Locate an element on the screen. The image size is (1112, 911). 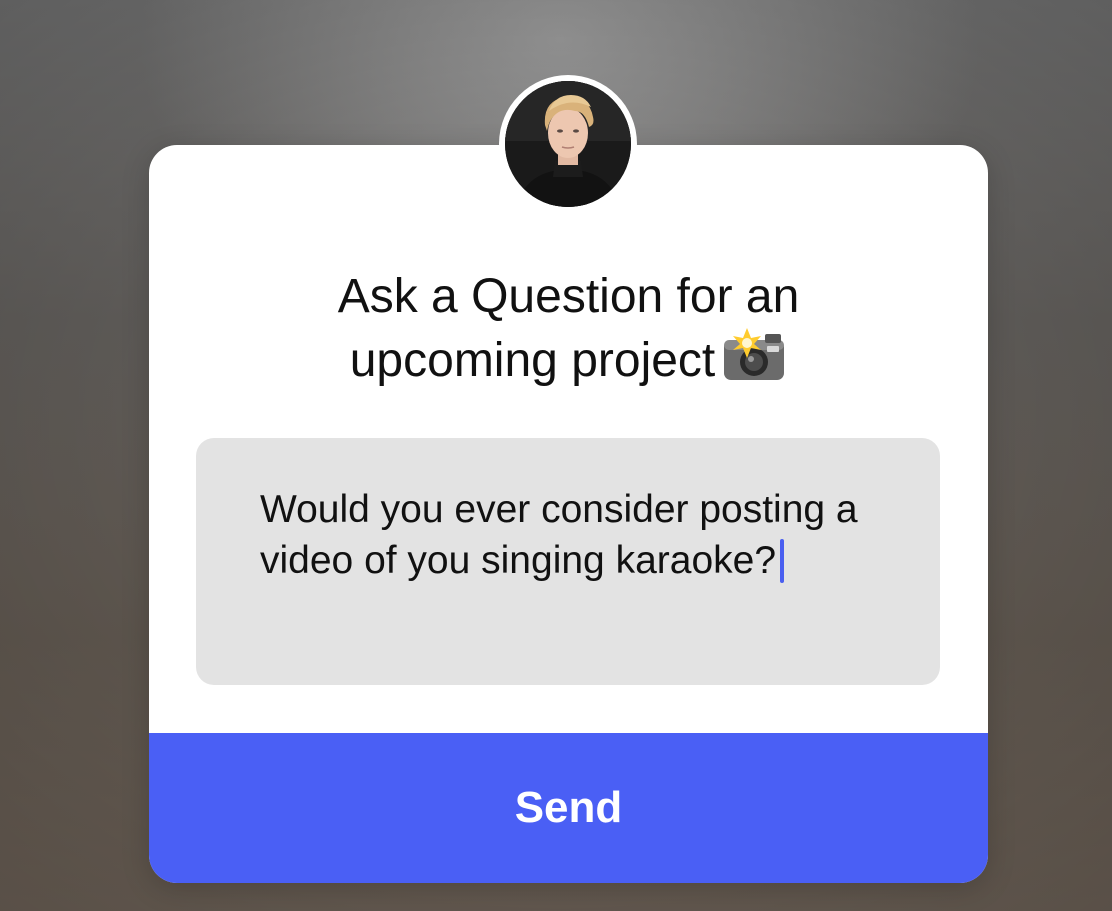
avatar-ring is located at coordinates (568, 144).